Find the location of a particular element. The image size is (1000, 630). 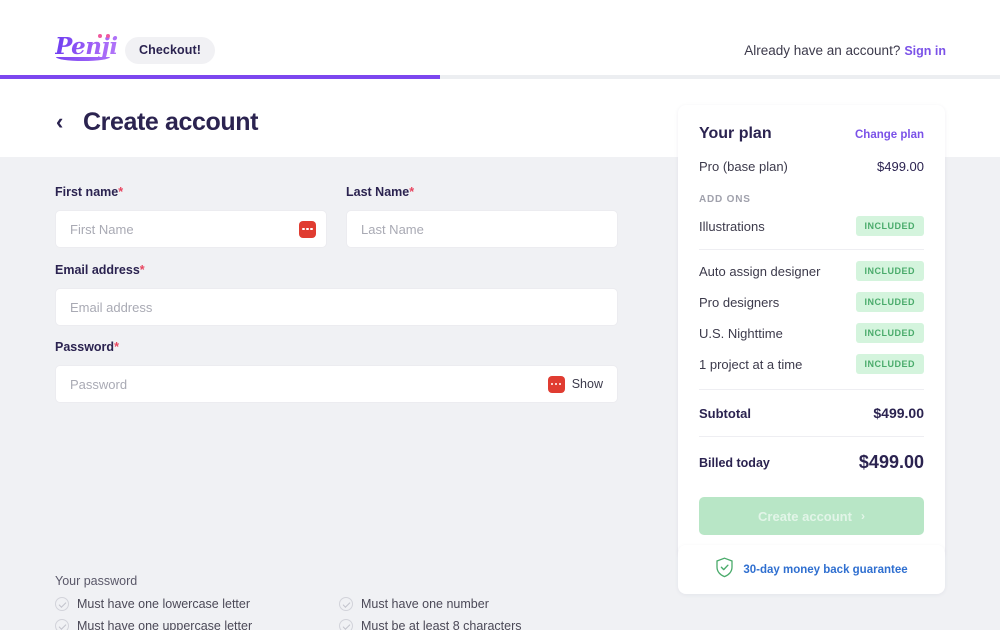

addon-row: 1 project at a time INCLUDED is located at coordinates (811, 364).